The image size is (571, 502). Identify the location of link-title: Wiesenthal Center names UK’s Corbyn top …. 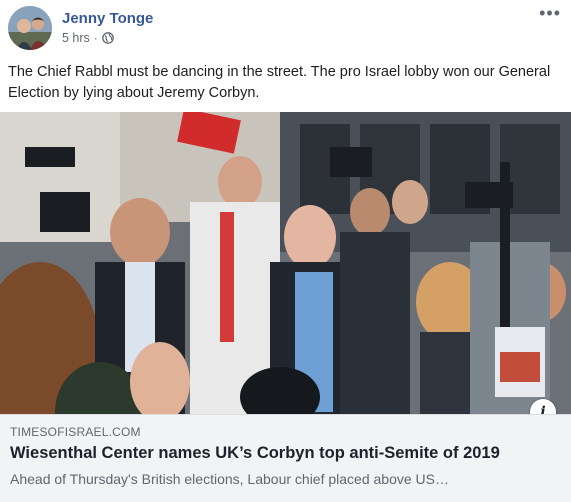
(255, 453).